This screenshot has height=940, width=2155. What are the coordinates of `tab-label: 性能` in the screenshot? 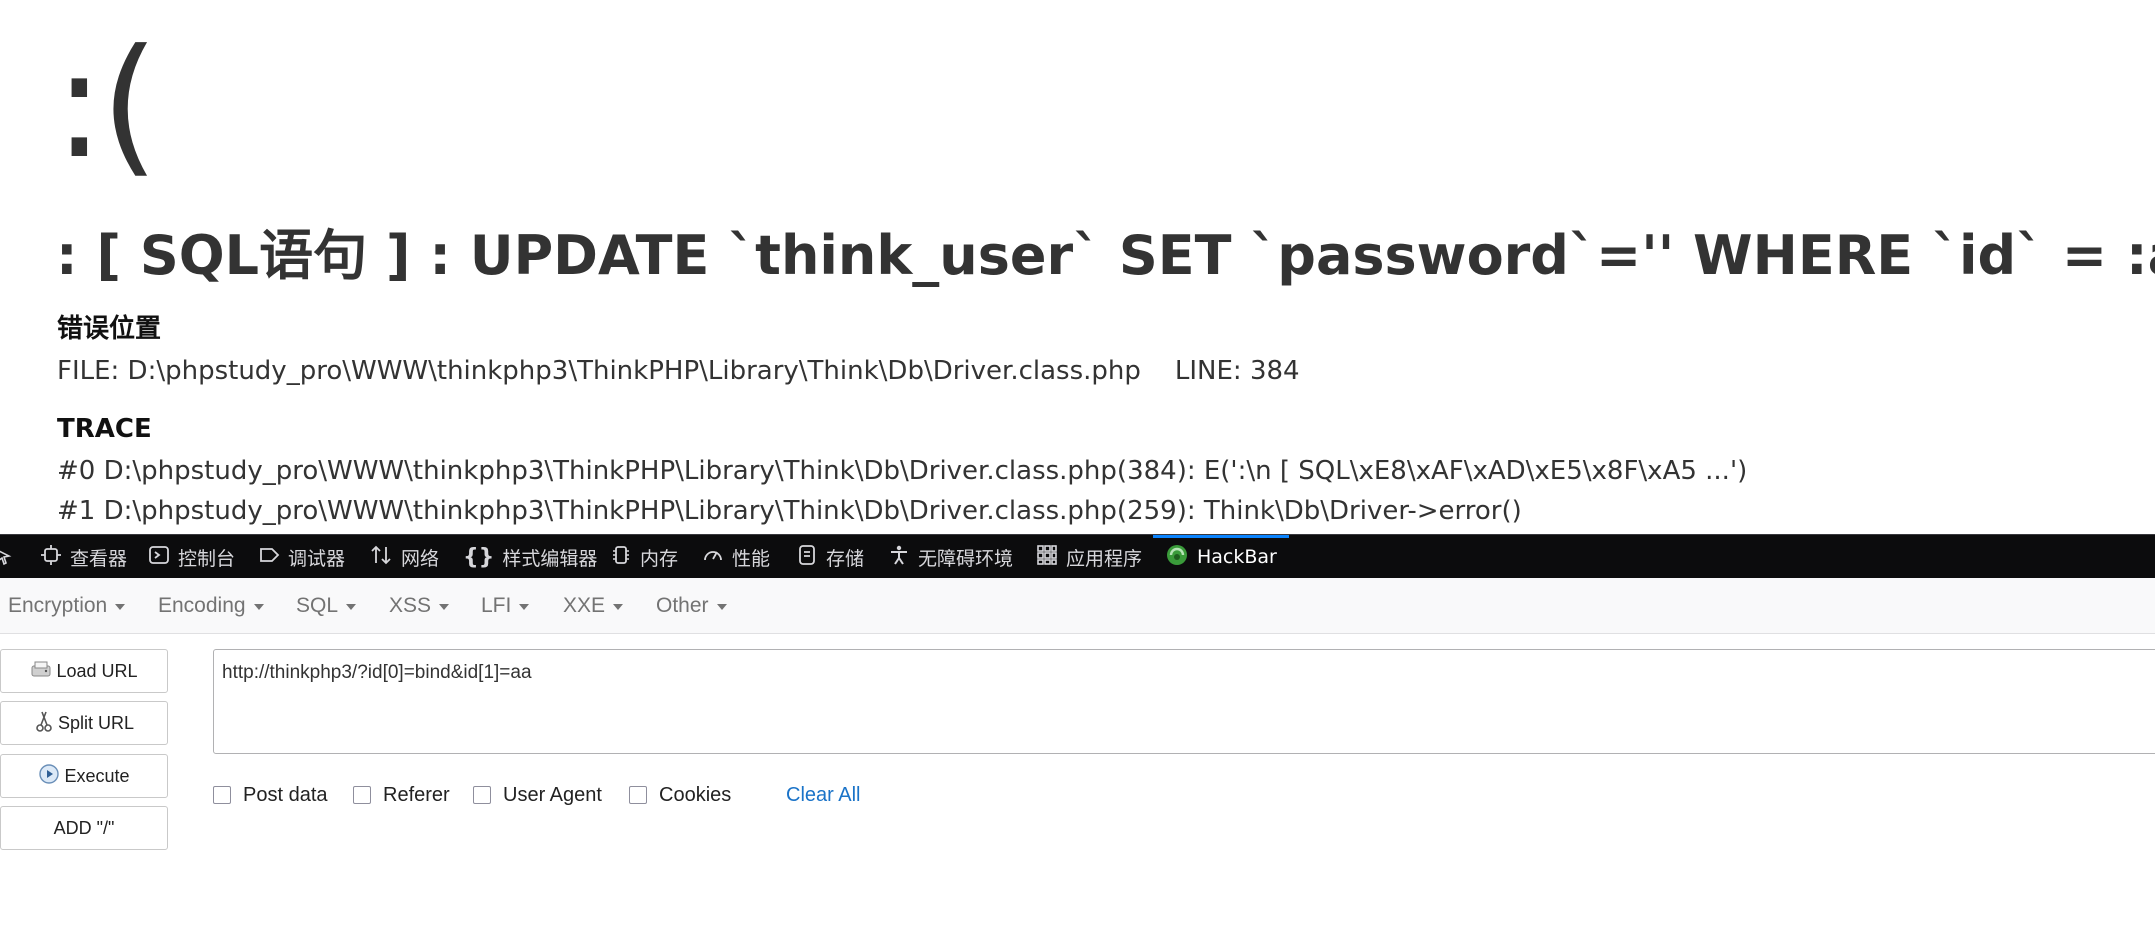 It's located at (751, 558).